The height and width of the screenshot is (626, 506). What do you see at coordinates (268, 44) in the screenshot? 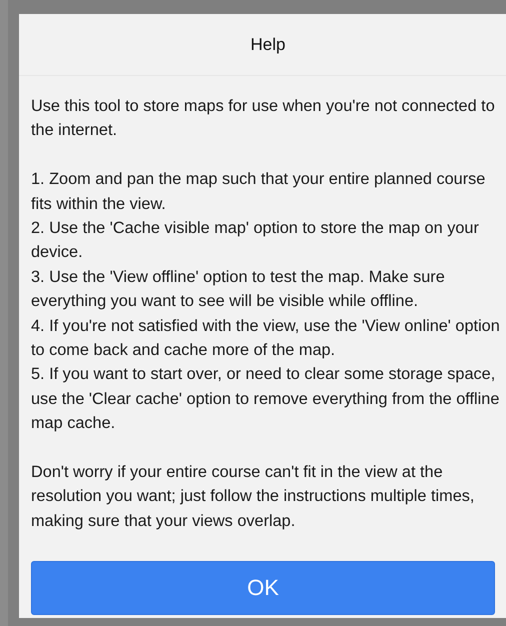
I see `dialog-title: Help` at bounding box center [268, 44].